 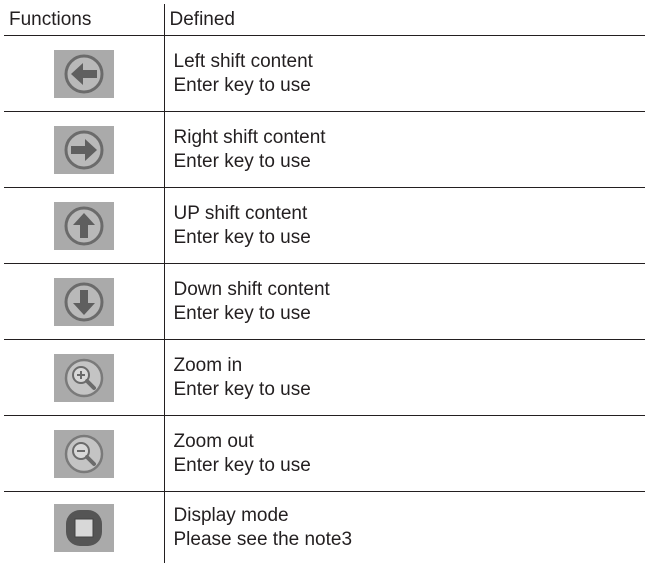 What do you see at coordinates (213, 441) in the screenshot?
I see `definition-title: Zoom out` at bounding box center [213, 441].